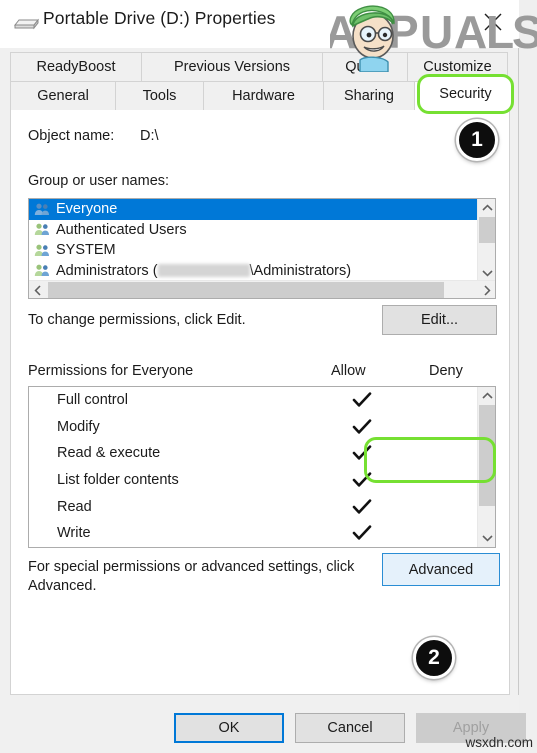  What do you see at coordinates (203, 271) in the screenshot?
I see `redacted-computer-name` at bounding box center [203, 271].